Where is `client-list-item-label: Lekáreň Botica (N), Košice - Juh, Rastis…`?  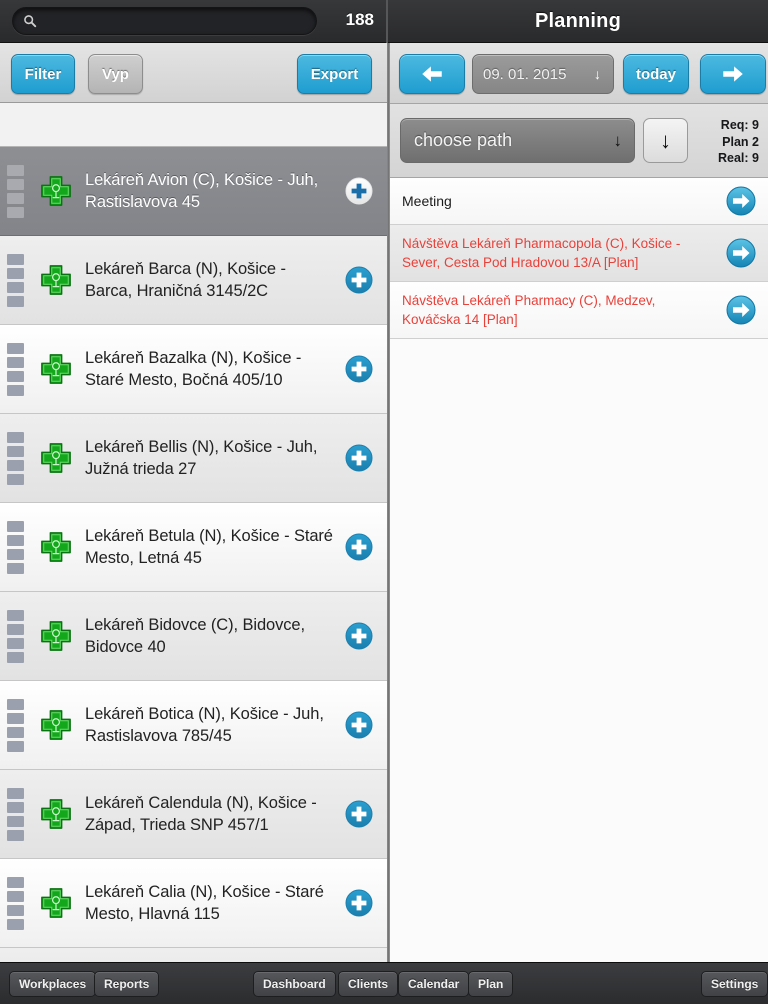
client-list-item-label: Lekáreň Botica (N), Košice - Juh, Rastis… is located at coordinates (204, 725).